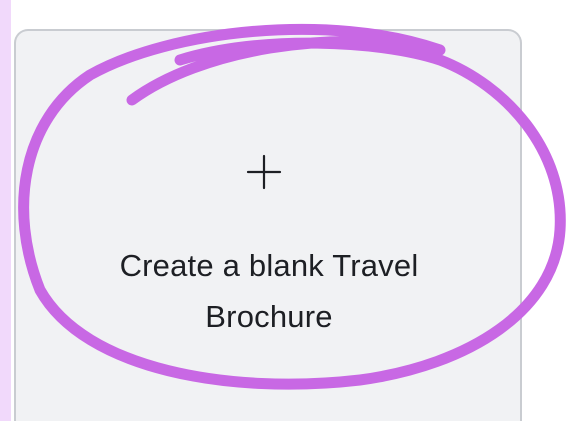  Describe the element at coordinates (264, 172) in the screenshot. I see `plus-icon` at that location.